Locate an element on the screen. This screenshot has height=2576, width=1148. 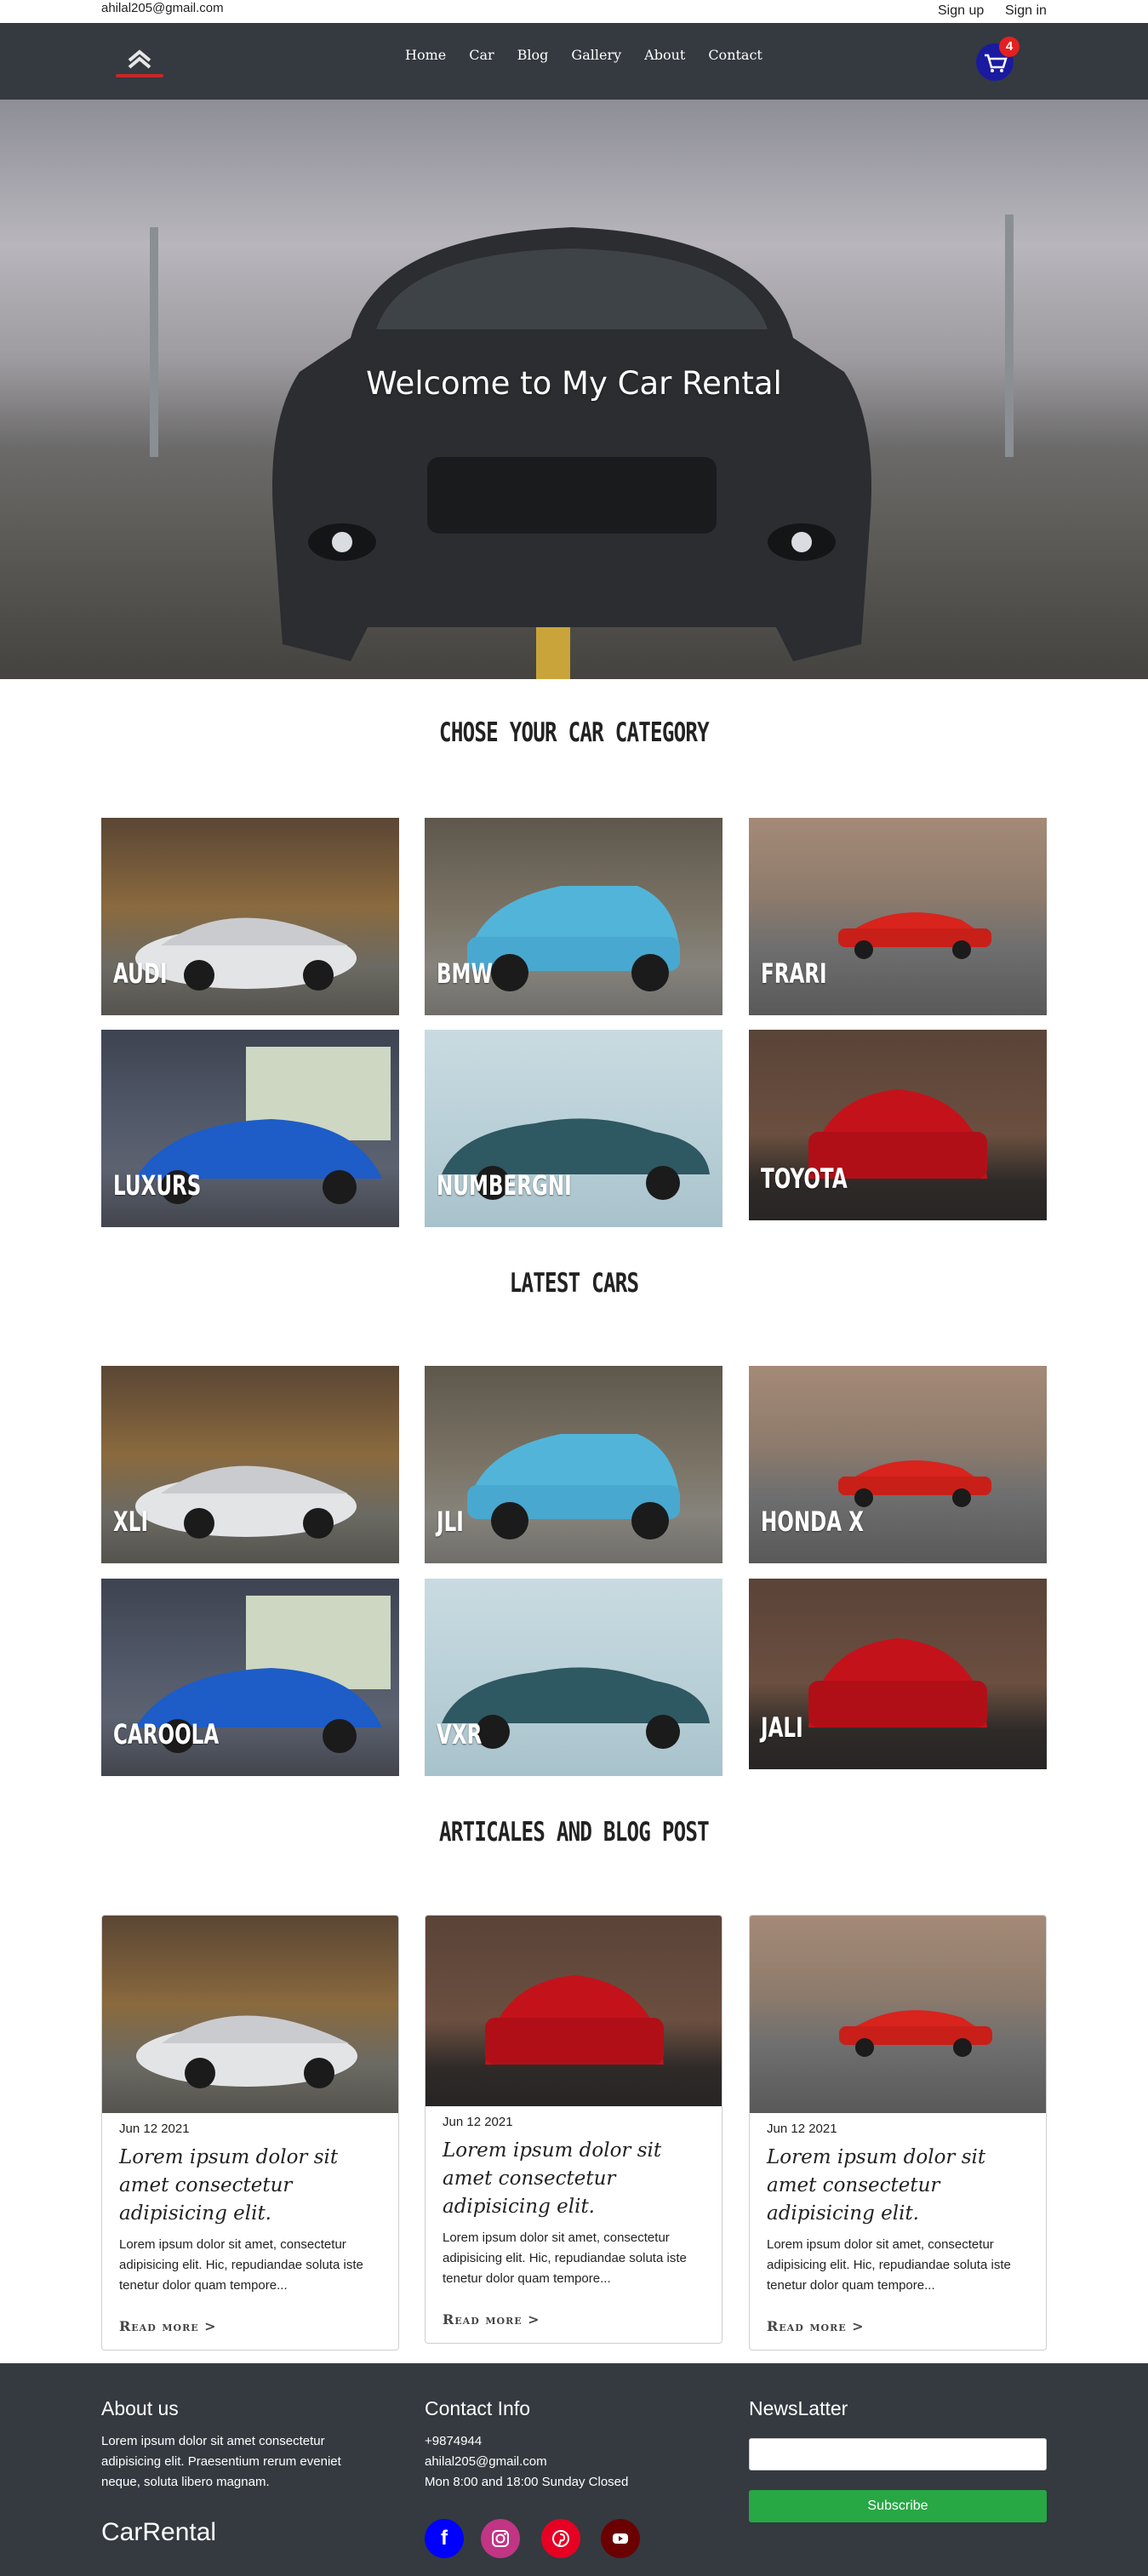
latest-card-caroola: CAROOLA is located at coordinates (250, 1677).